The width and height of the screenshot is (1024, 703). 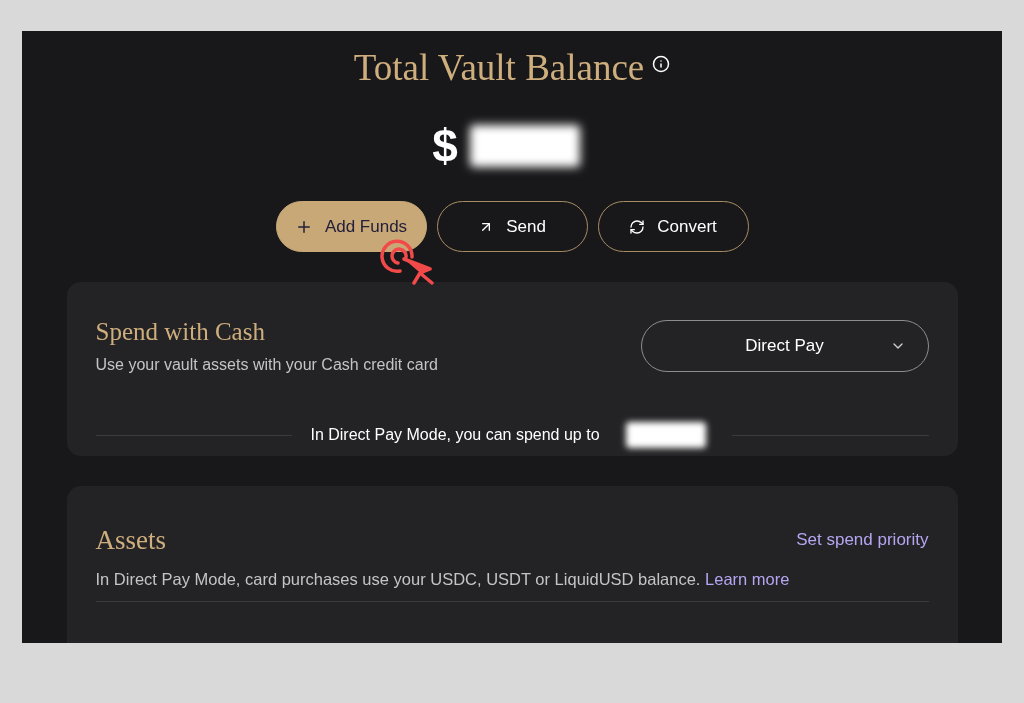 What do you see at coordinates (445, 145) in the screenshot?
I see `currency-symbol: $` at bounding box center [445, 145].